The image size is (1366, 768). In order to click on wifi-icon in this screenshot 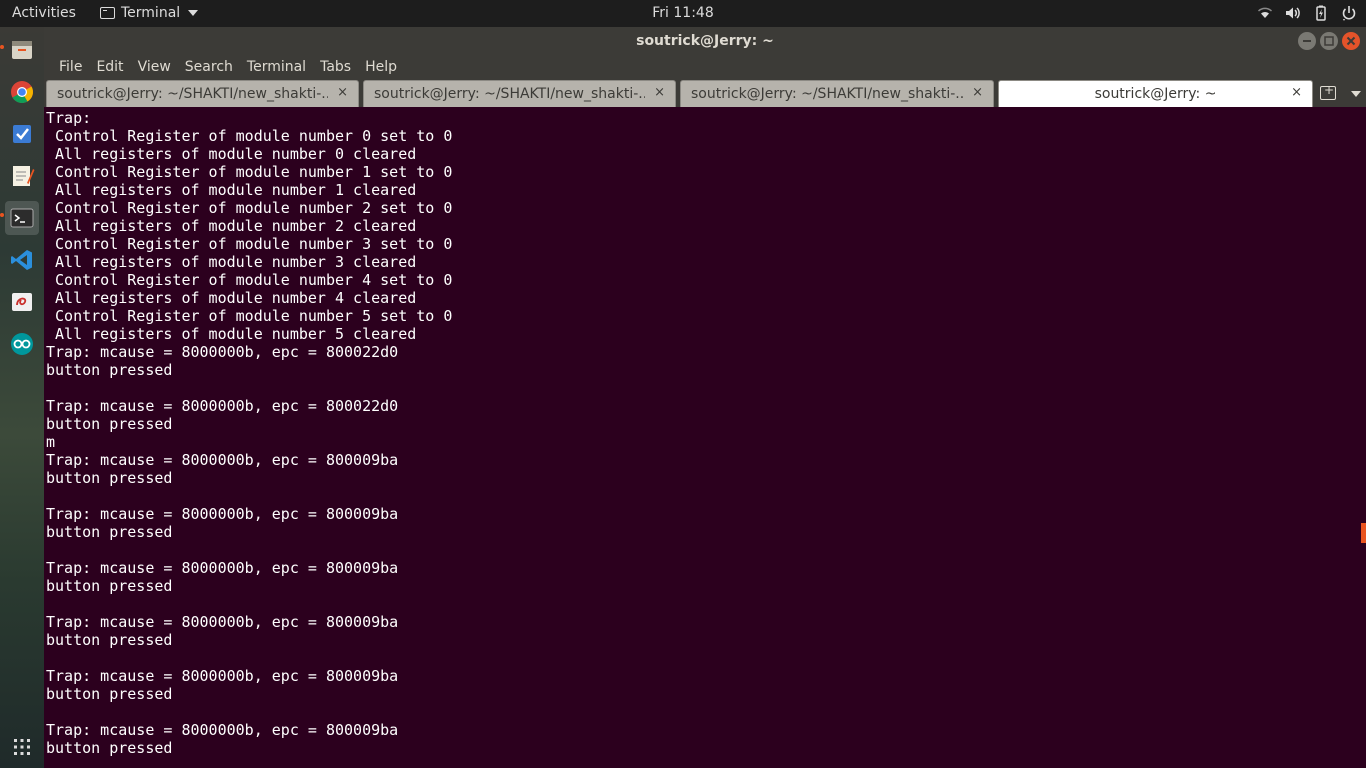, I will do `click(1265, 12)`.